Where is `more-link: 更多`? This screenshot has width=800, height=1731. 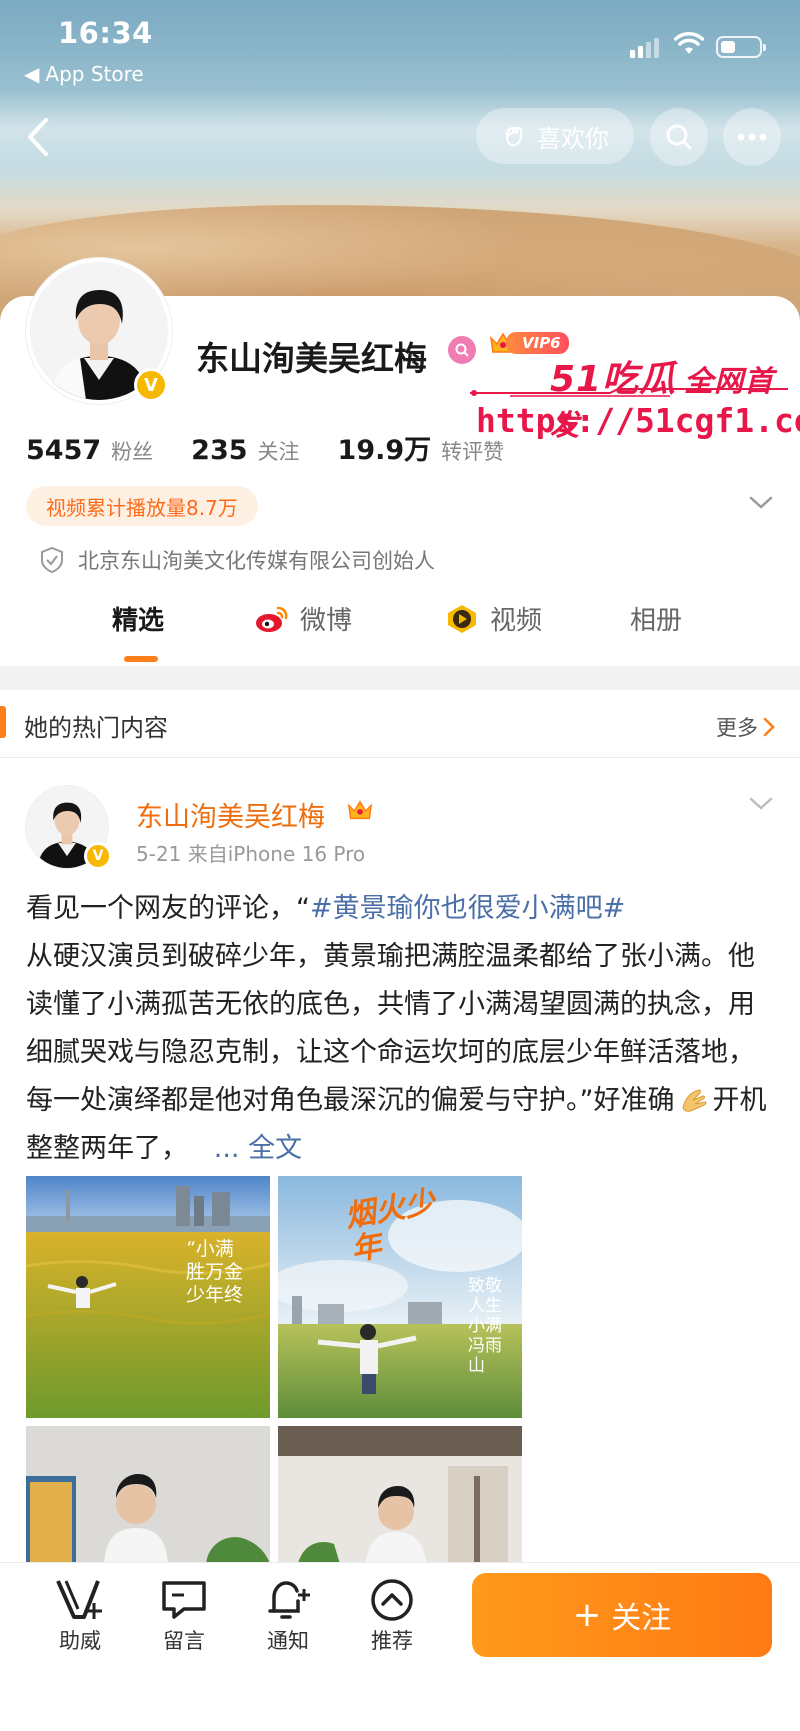
more-link: 更多 is located at coordinates (746, 727).